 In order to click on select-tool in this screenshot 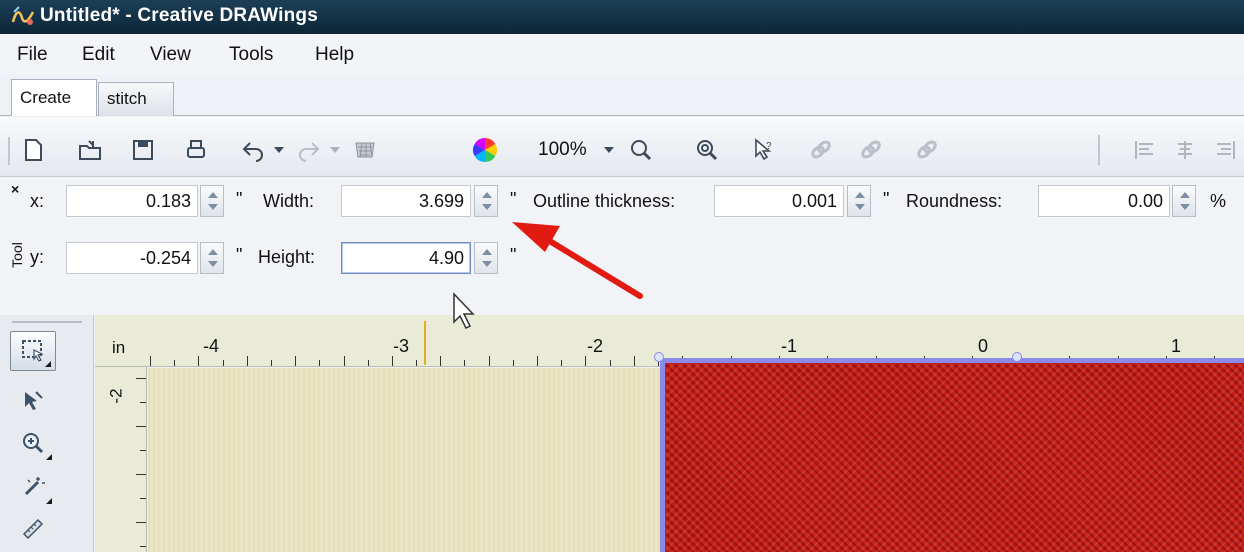, I will do `click(33, 351)`.